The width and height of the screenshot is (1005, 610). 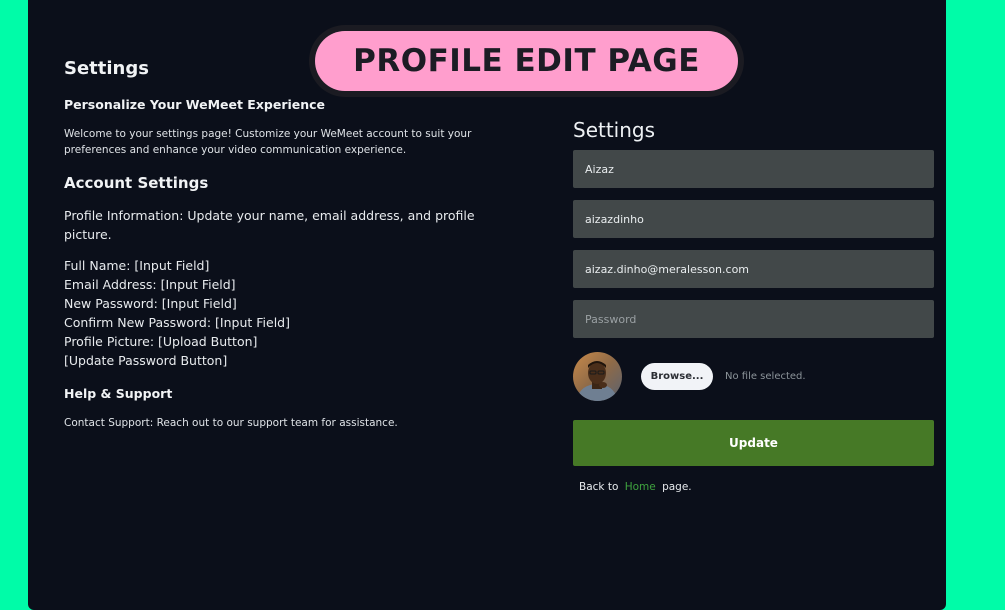 What do you see at coordinates (150, 284) in the screenshot?
I see `list-item: Email Address: [Input Field]` at bounding box center [150, 284].